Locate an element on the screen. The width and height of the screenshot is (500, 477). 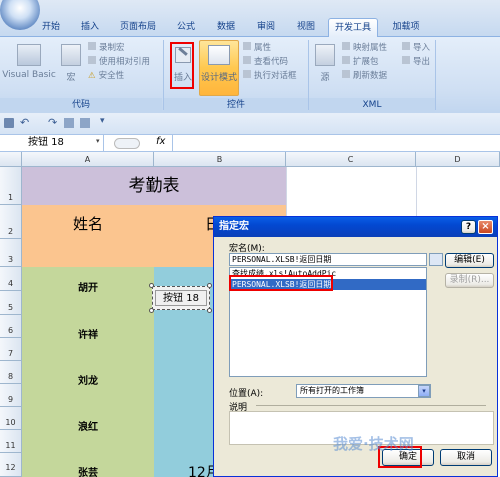
macro-security-button: ⚠ 安全性 is located at coordinates (106, 76).